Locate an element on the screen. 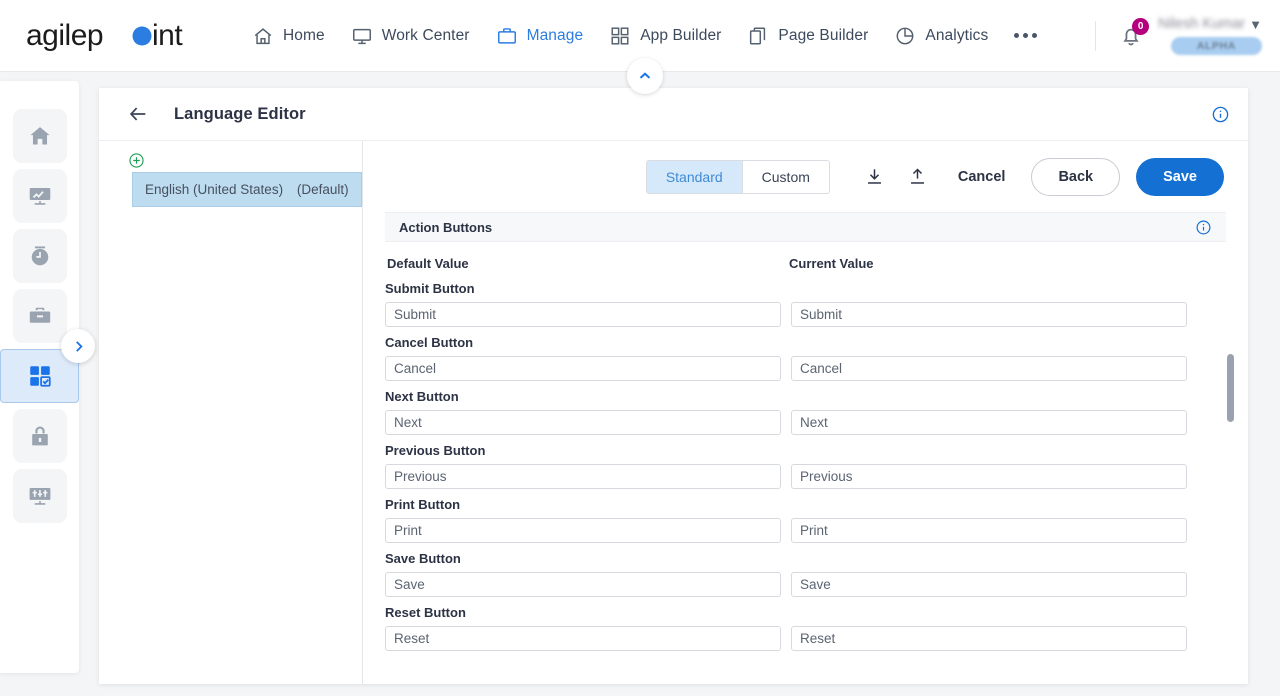 The height and width of the screenshot is (696, 1280). nav-right-cluster: 0 Nilesh Kumar ▼ ALPHA is located at coordinates (1187, 36).